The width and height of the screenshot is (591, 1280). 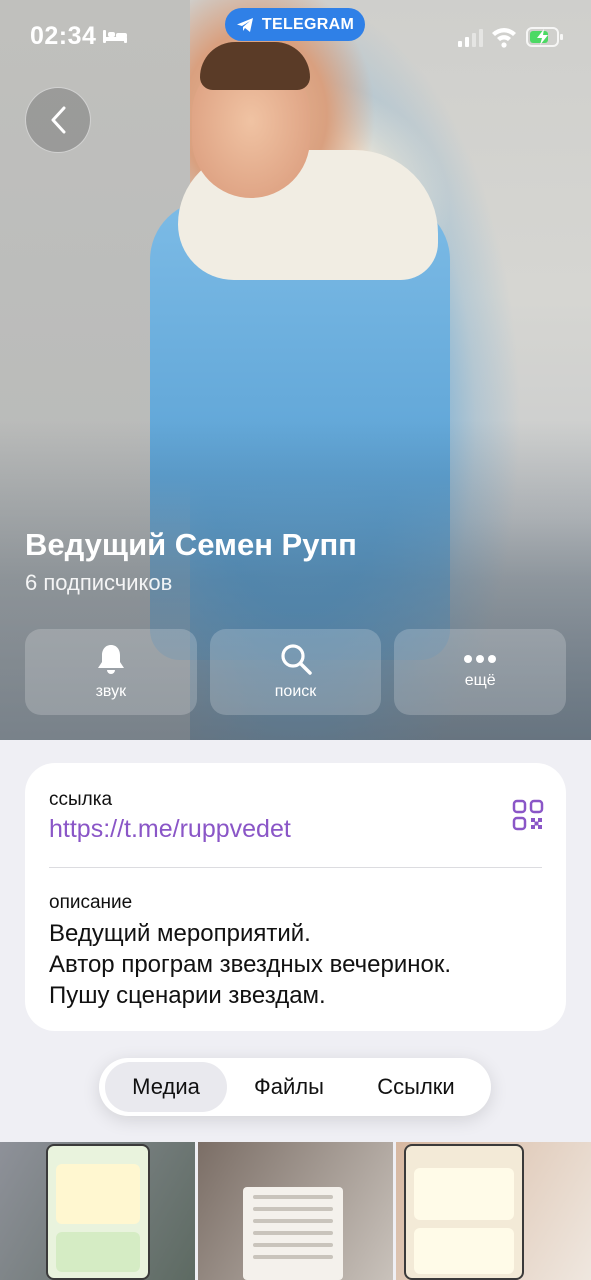 What do you see at coordinates (295, 867) in the screenshot?
I see `info-divider` at bounding box center [295, 867].